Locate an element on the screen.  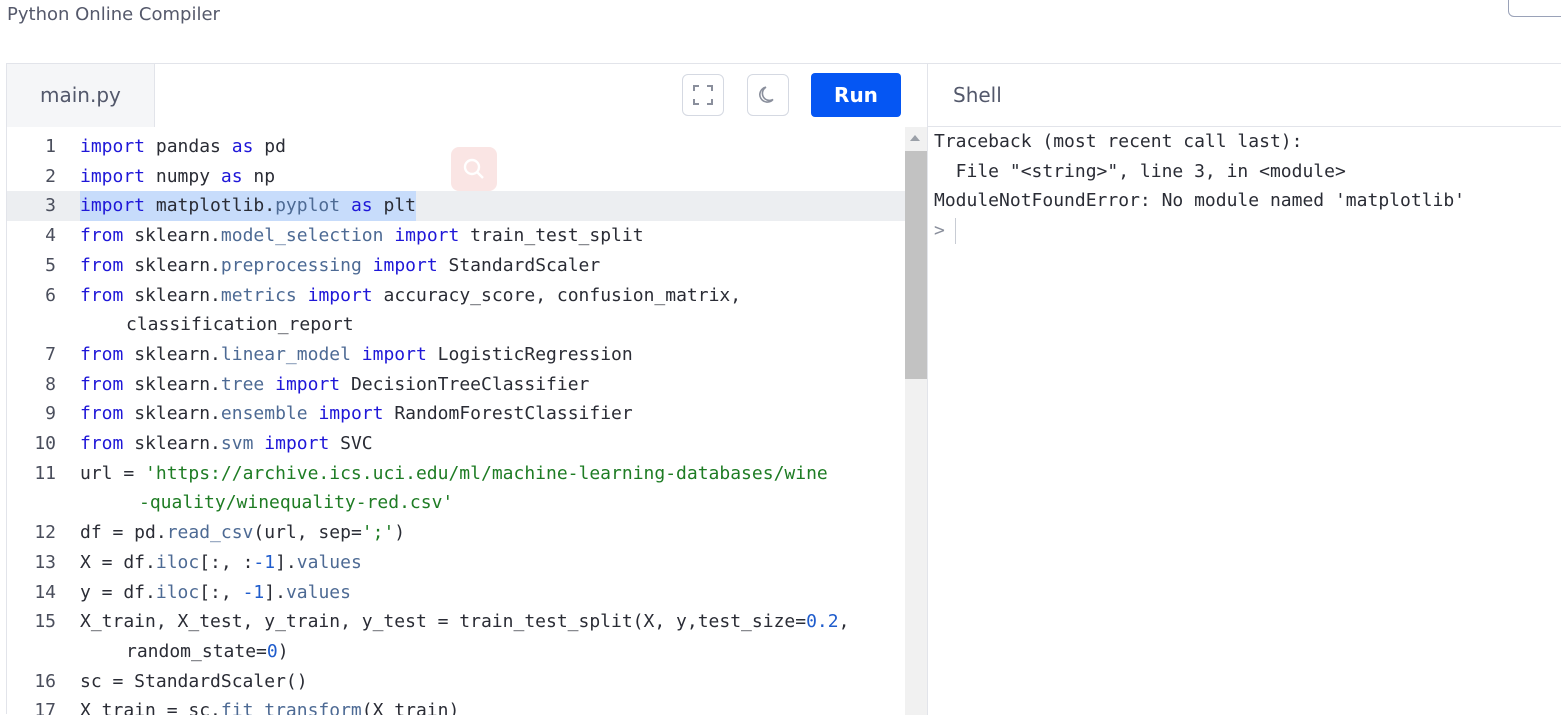
code-line: 12 df = pd.read_csv(url, sep=';') is located at coordinates (456, 533).